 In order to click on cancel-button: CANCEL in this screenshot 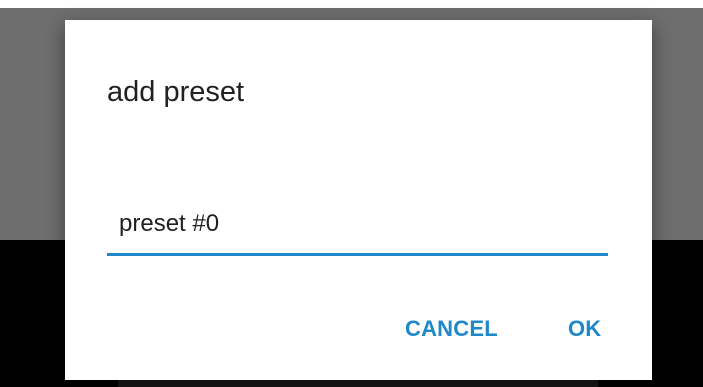, I will do `click(451, 329)`.